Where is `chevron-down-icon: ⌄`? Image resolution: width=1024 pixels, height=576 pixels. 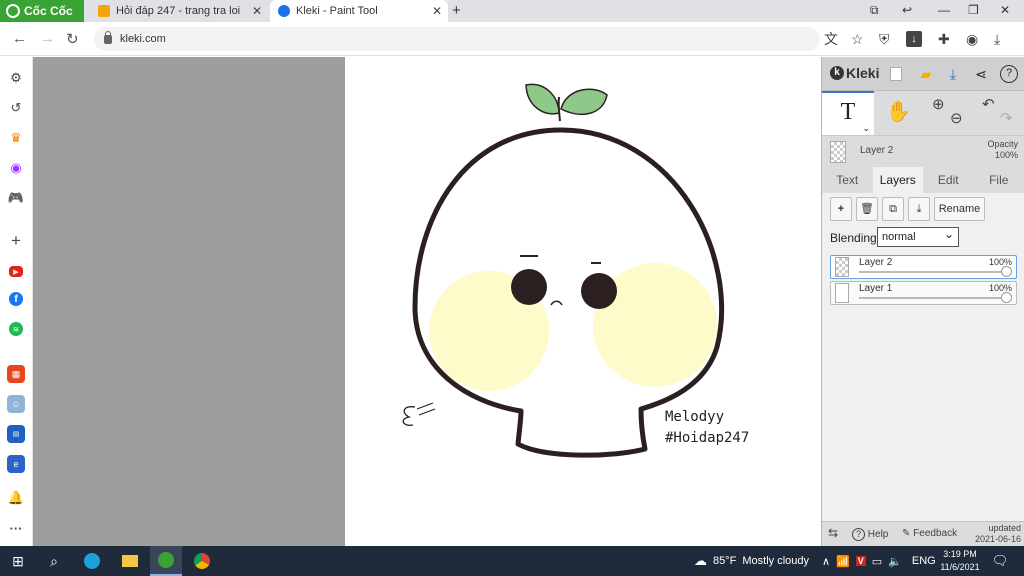
chevron-down-icon: ⌄ is located at coordinates (866, 128).